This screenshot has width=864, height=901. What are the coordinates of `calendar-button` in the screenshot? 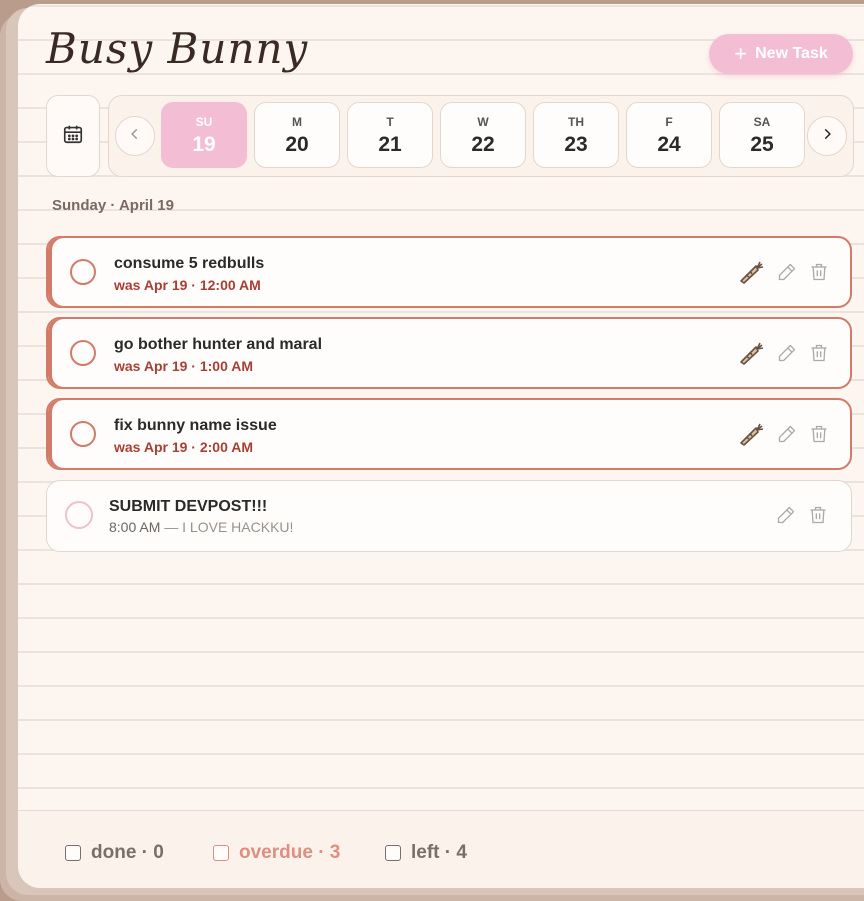 It's located at (73, 136).